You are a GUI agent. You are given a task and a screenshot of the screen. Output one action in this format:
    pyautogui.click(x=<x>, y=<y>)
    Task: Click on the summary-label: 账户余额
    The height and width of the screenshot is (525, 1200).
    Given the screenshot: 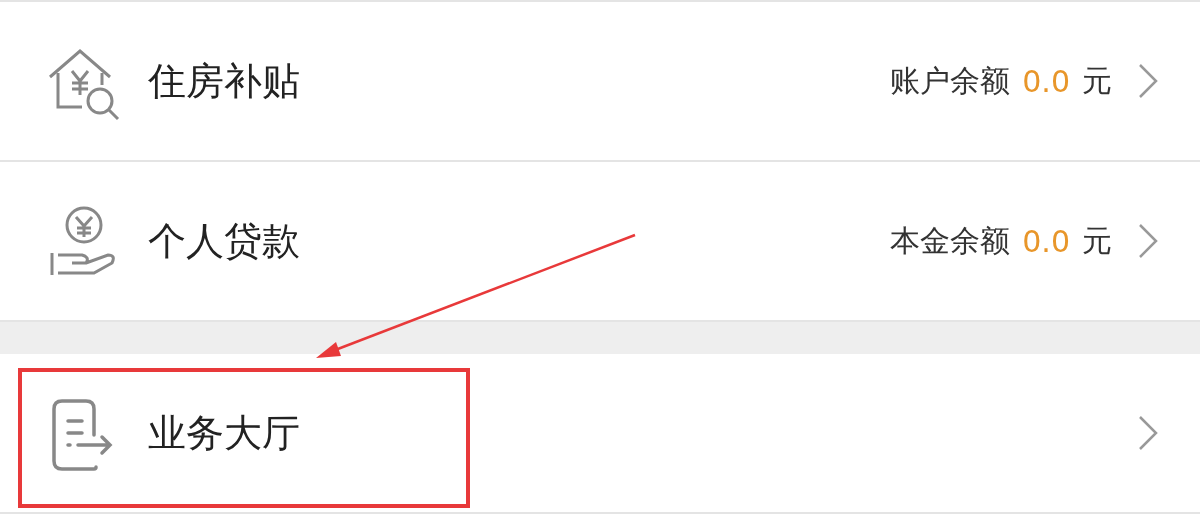 What is the action you would take?
    pyautogui.click(x=950, y=80)
    